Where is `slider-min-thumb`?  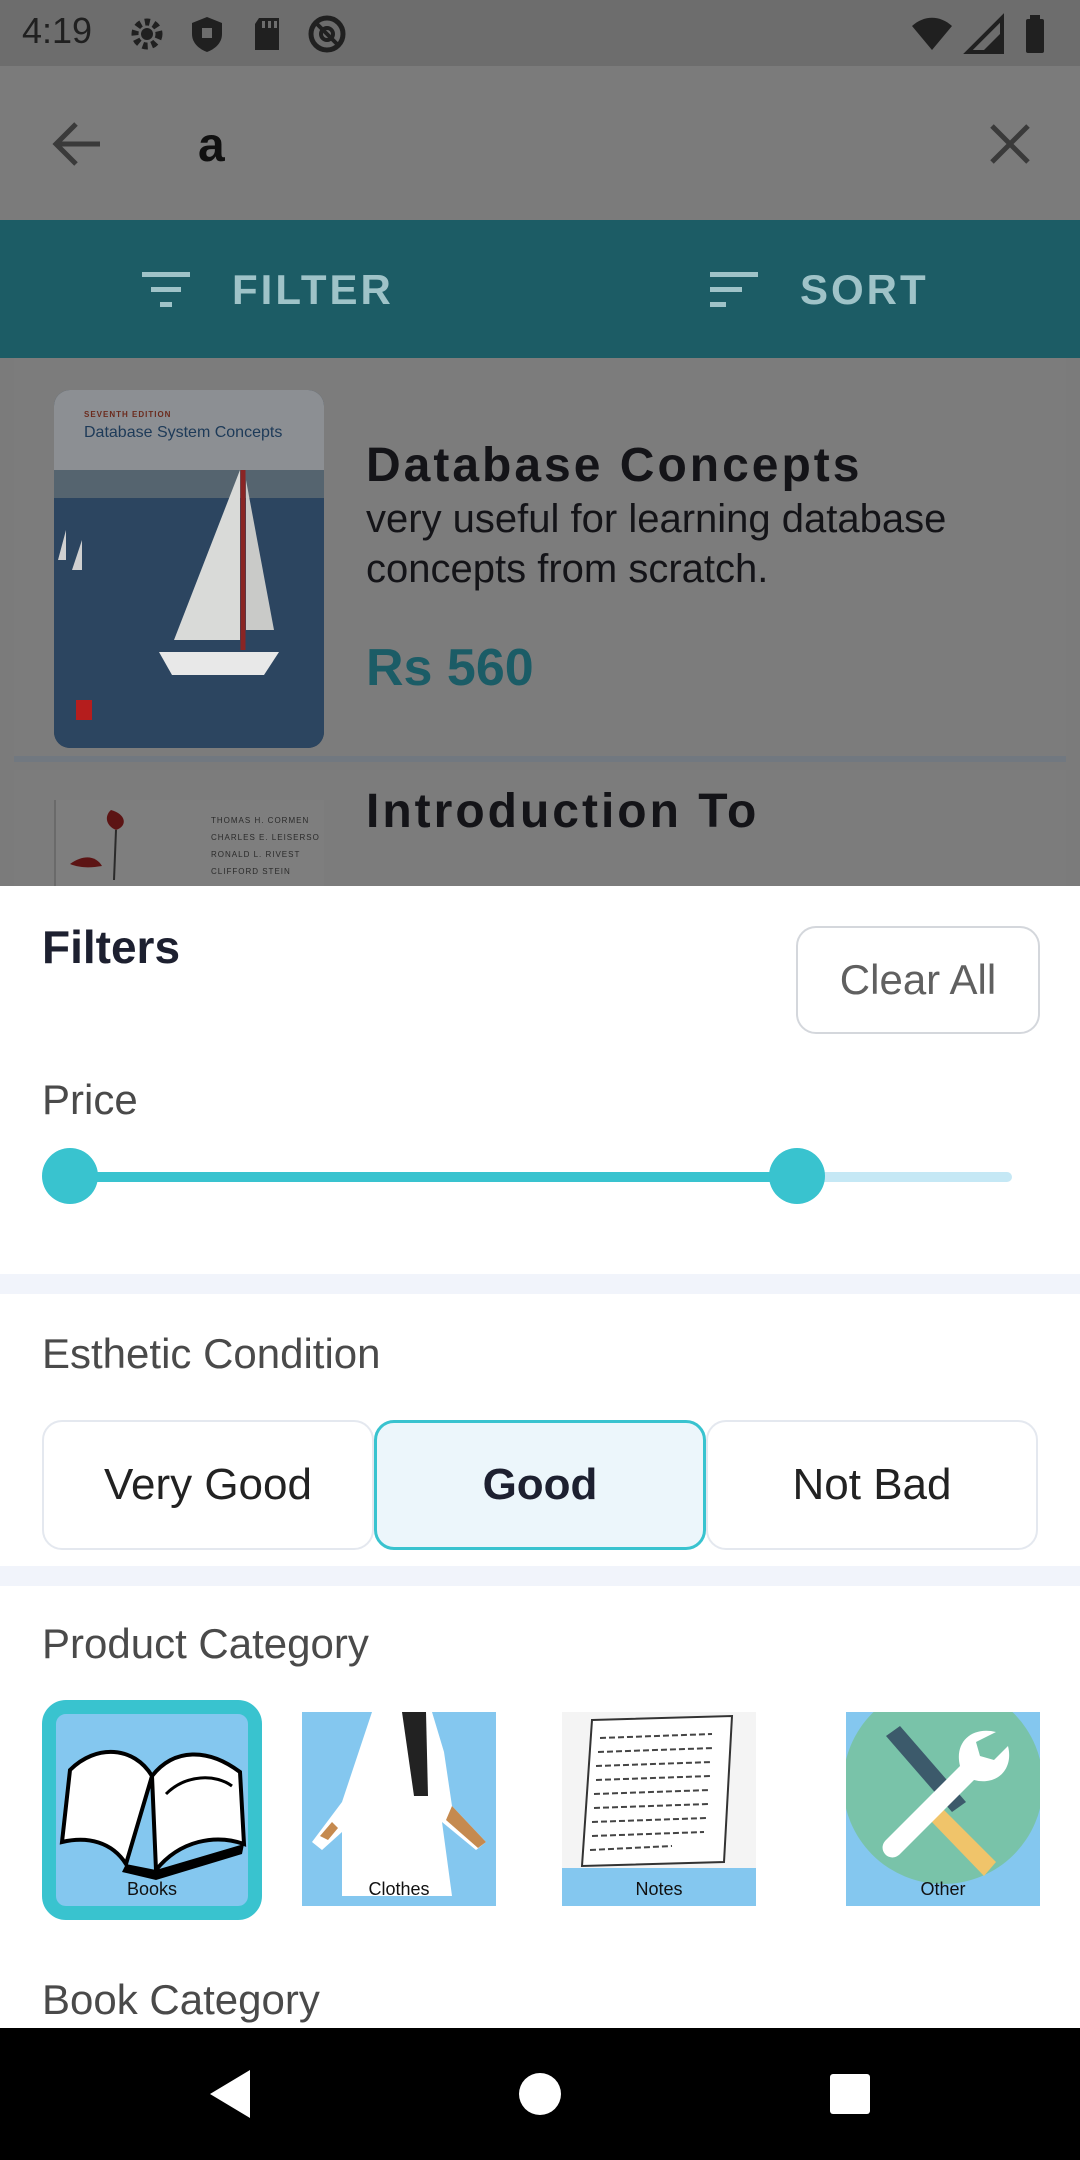 slider-min-thumb is located at coordinates (70, 1176).